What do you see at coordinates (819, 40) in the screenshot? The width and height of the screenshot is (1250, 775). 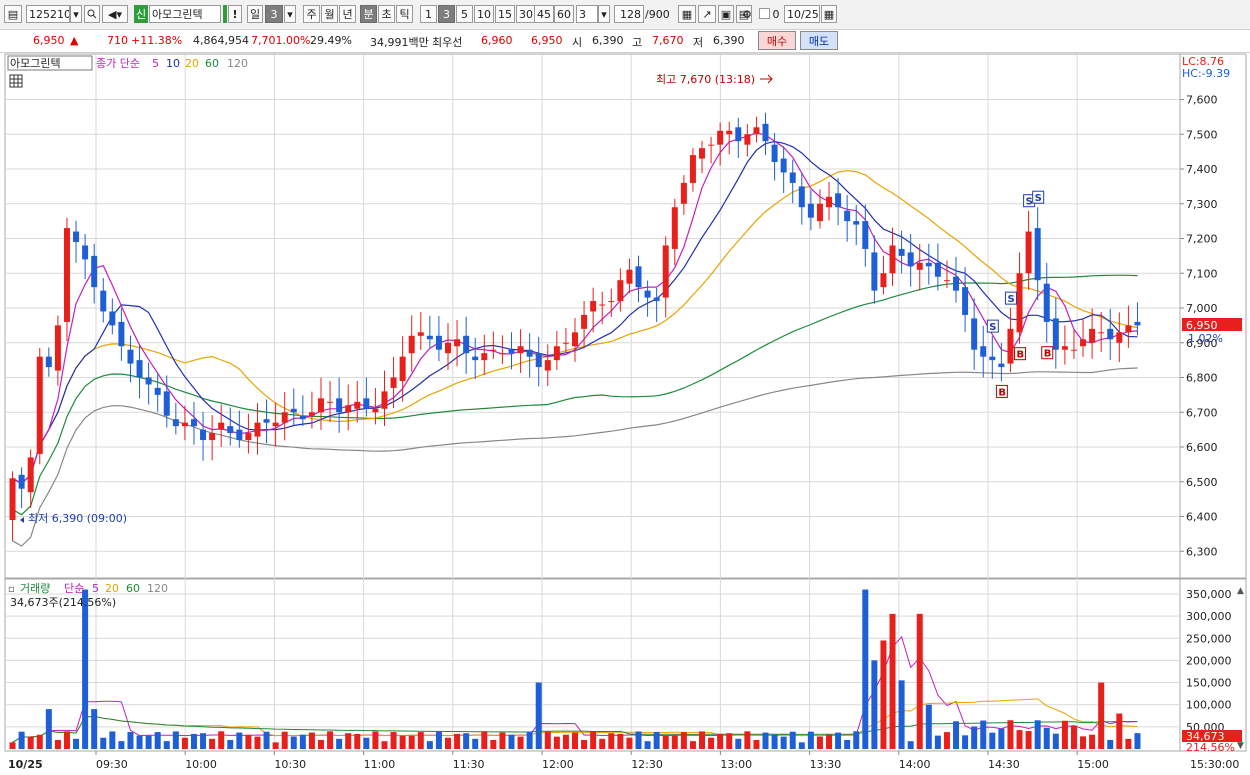 I see `sell-button: 매도` at bounding box center [819, 40].